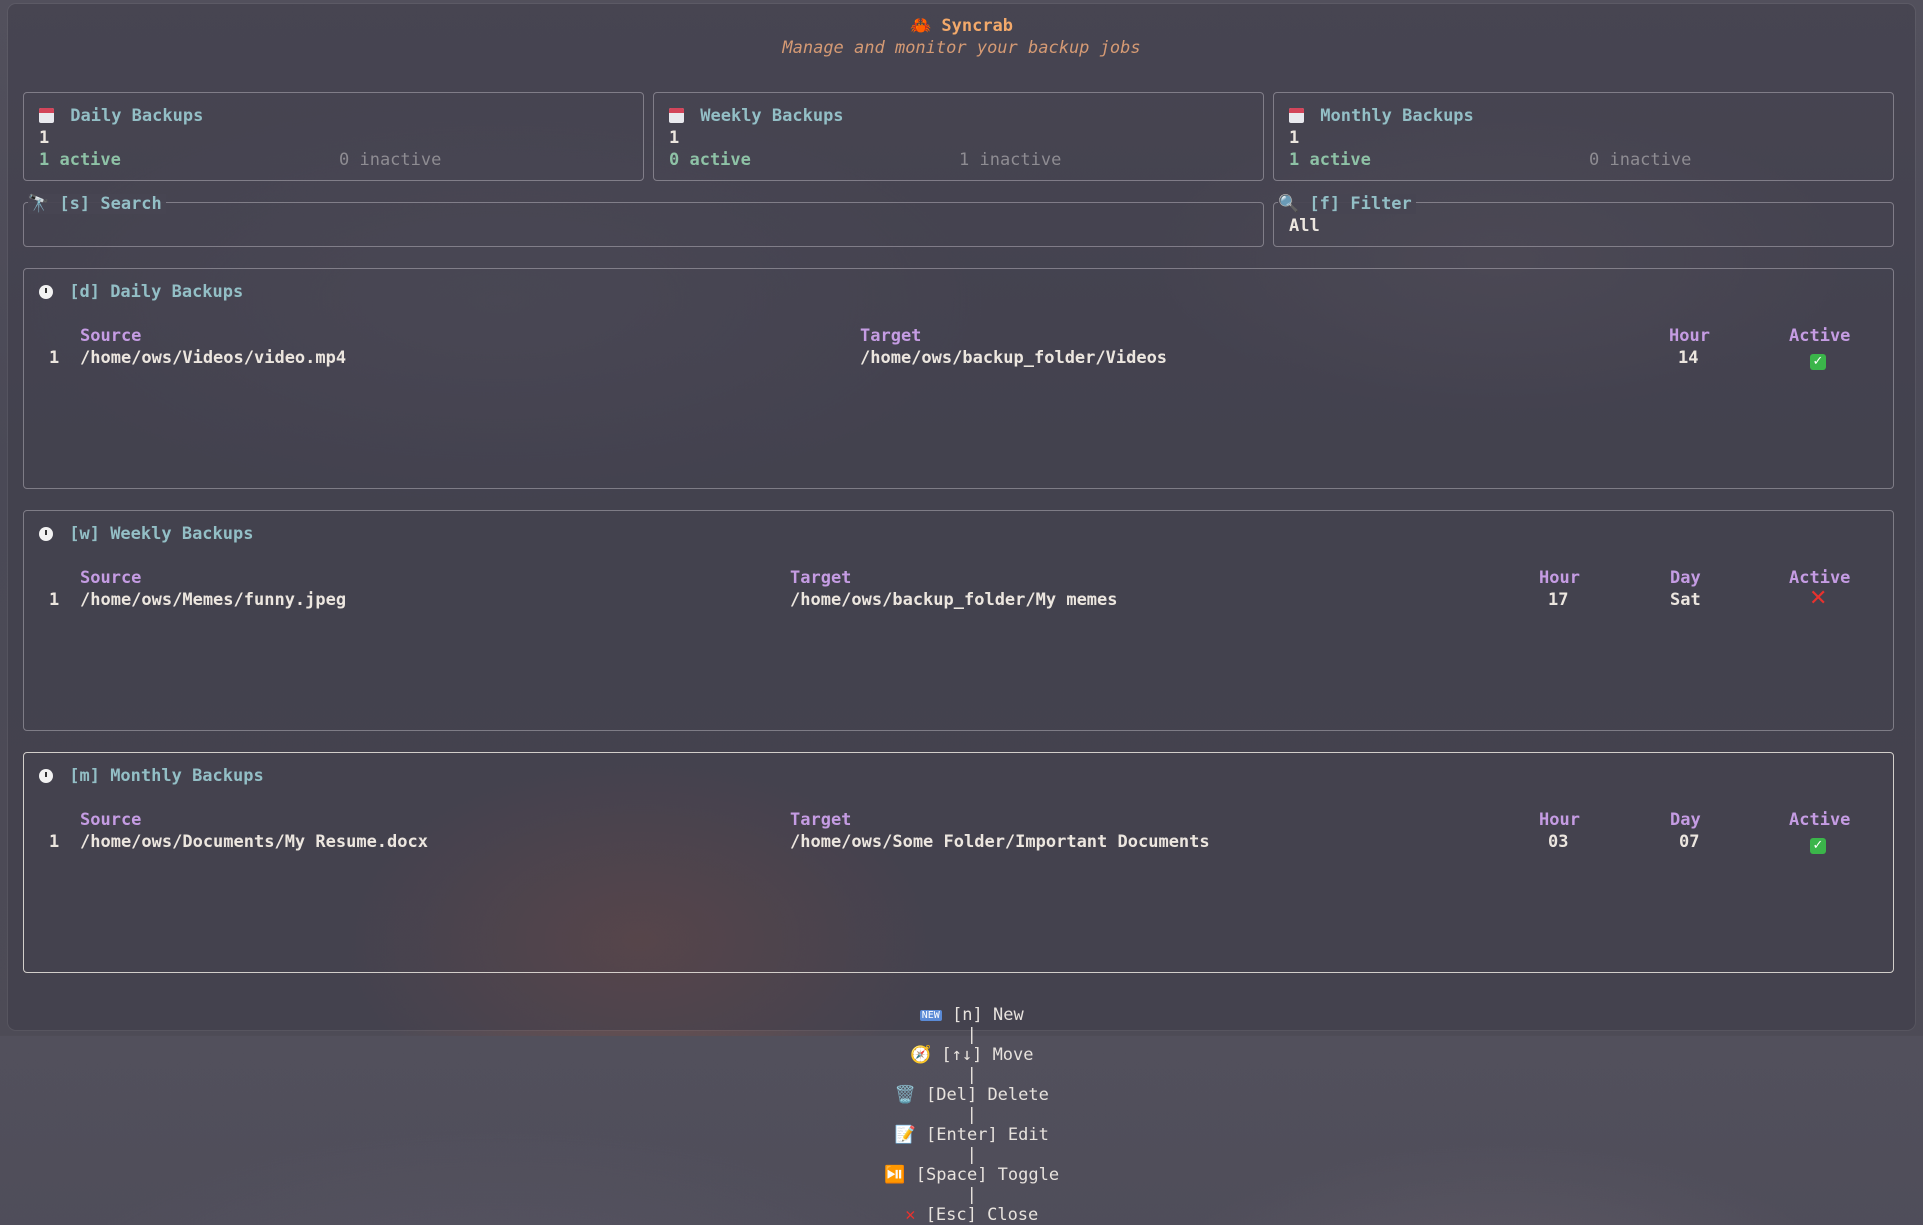 The height and width of the screenshot is (1225, 1923). I want to click on row-day: 07, so click(1689, 842).